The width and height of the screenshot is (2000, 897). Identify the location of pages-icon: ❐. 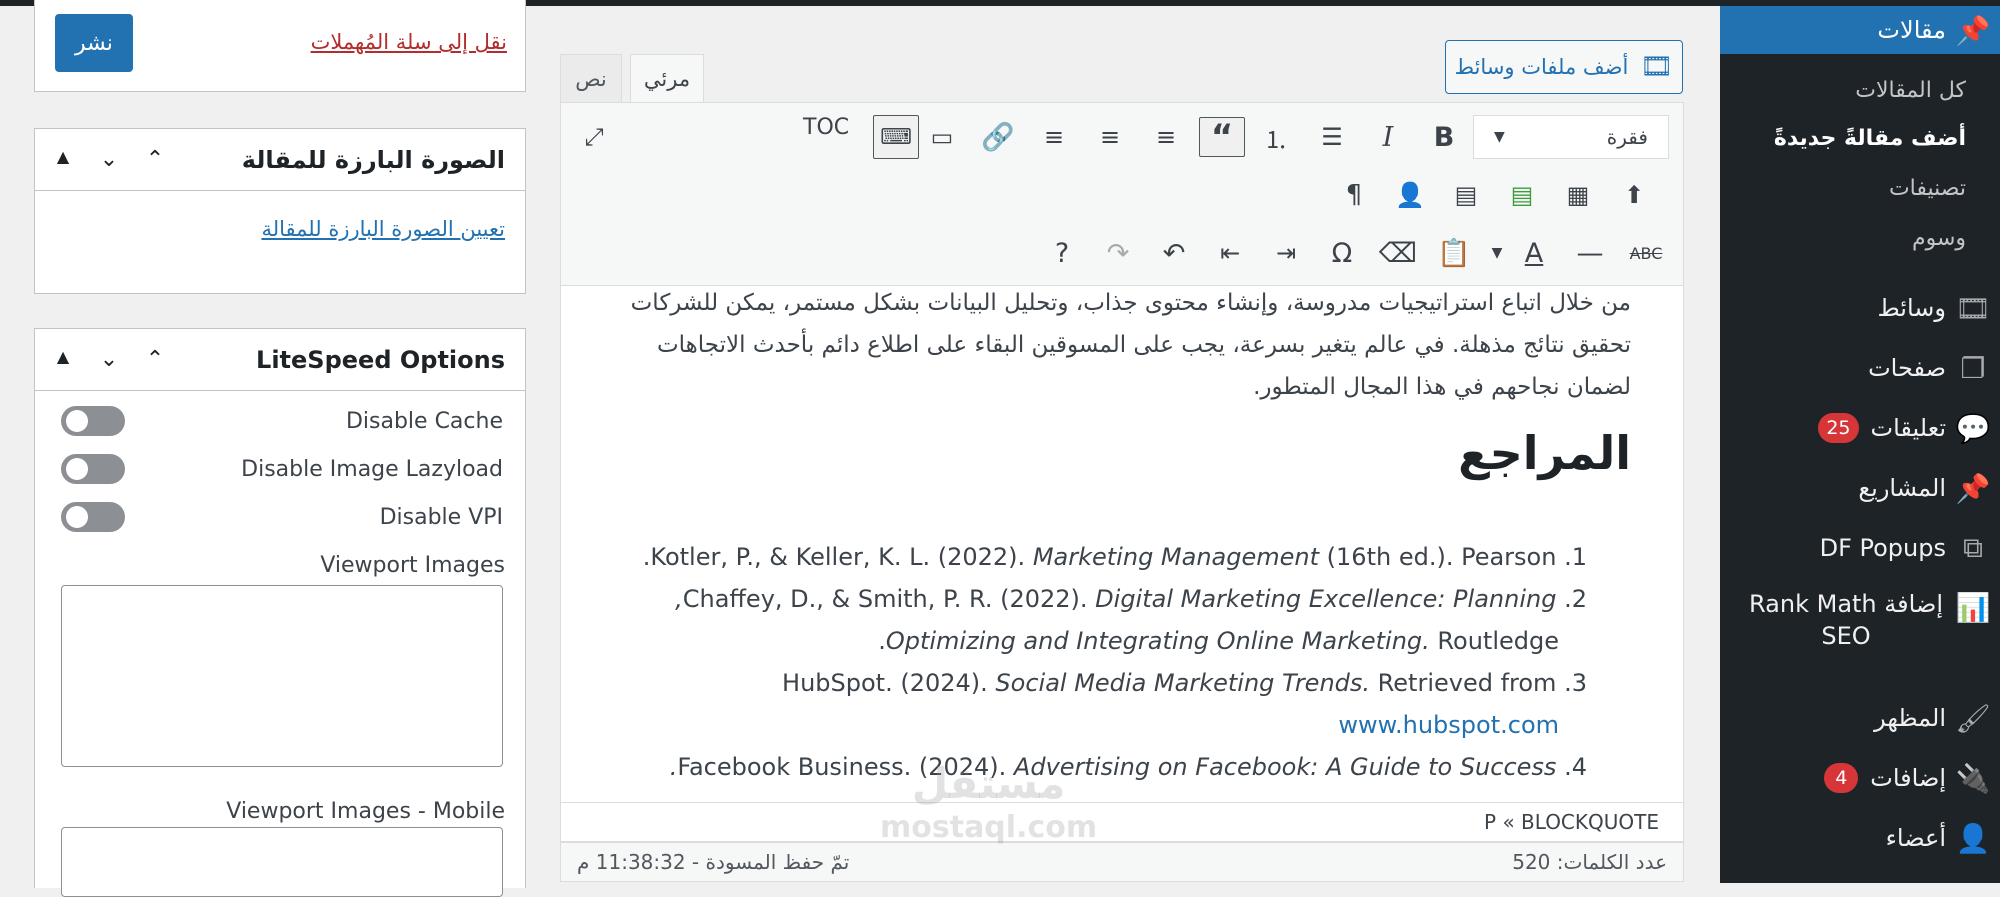
(1973, 368).